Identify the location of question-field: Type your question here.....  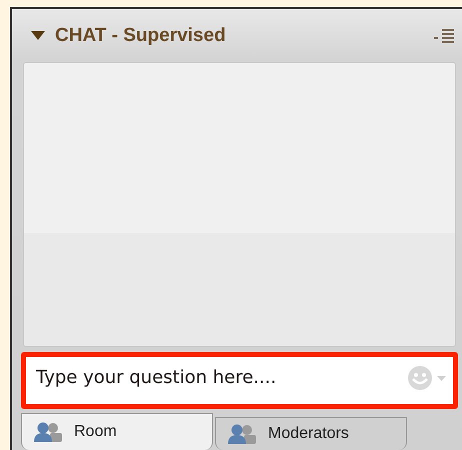
(239, 380).